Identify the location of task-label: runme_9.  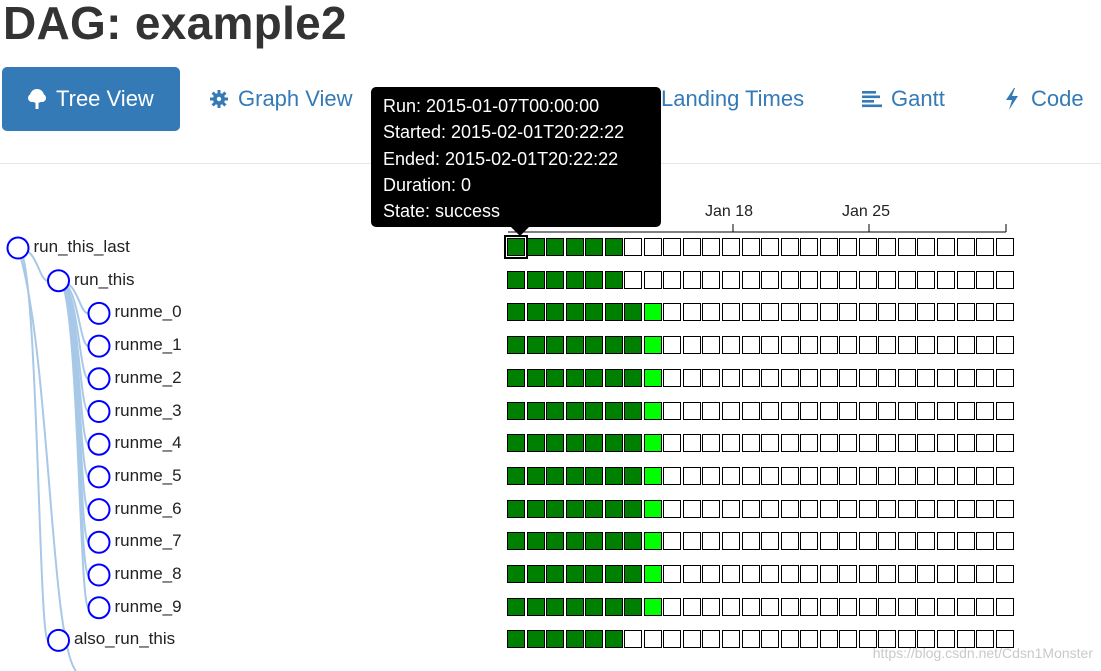
(148, 607).